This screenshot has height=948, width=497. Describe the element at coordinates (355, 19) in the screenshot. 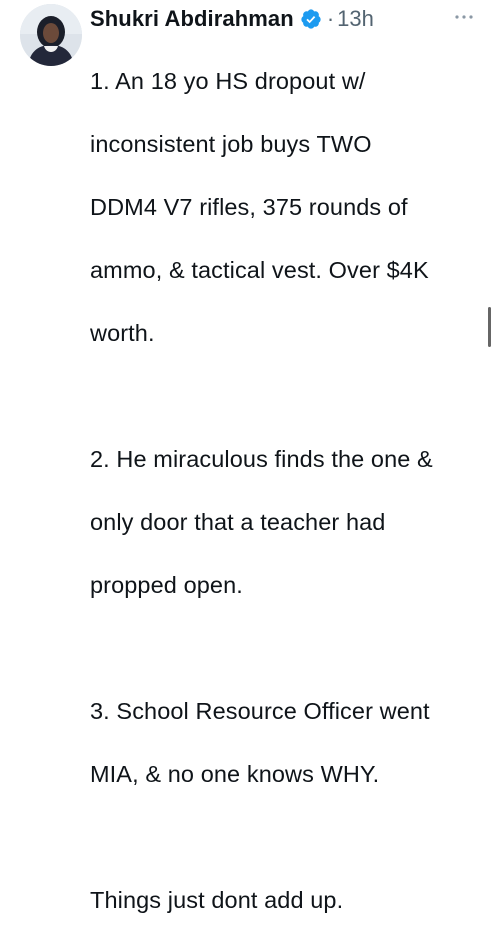

I see `timestamp: 13h` at that location.